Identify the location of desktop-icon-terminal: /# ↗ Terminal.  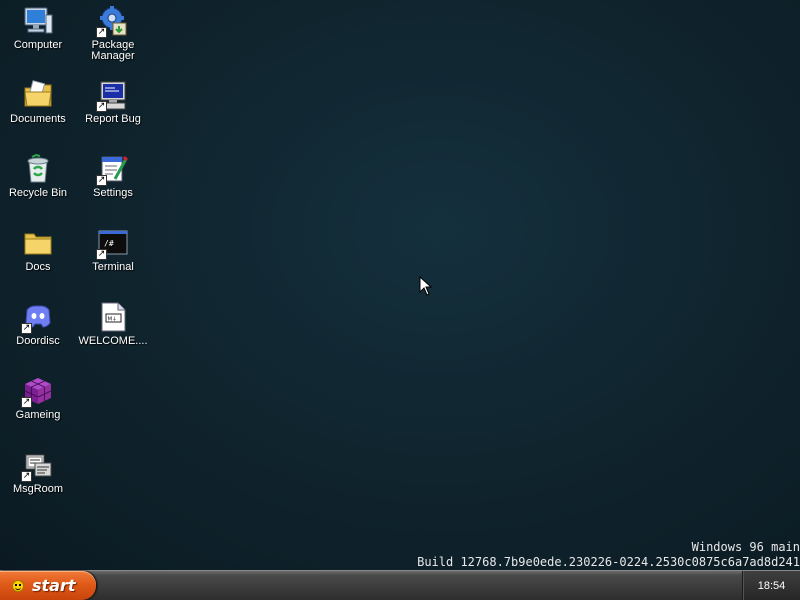
(113, 259).